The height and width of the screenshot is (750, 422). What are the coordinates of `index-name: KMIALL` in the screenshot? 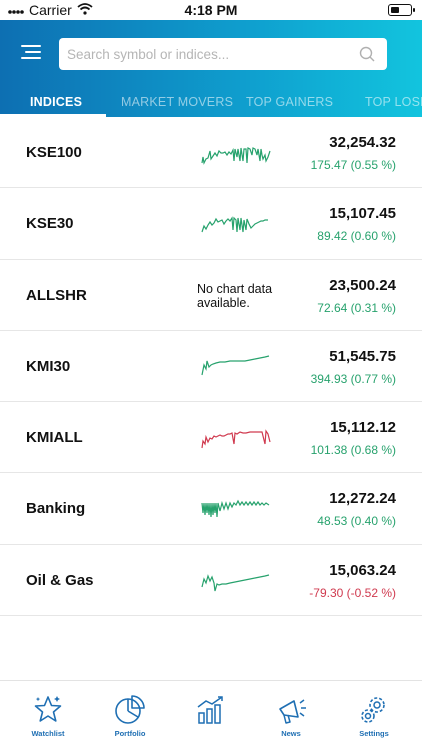 It's located at (54, 438).